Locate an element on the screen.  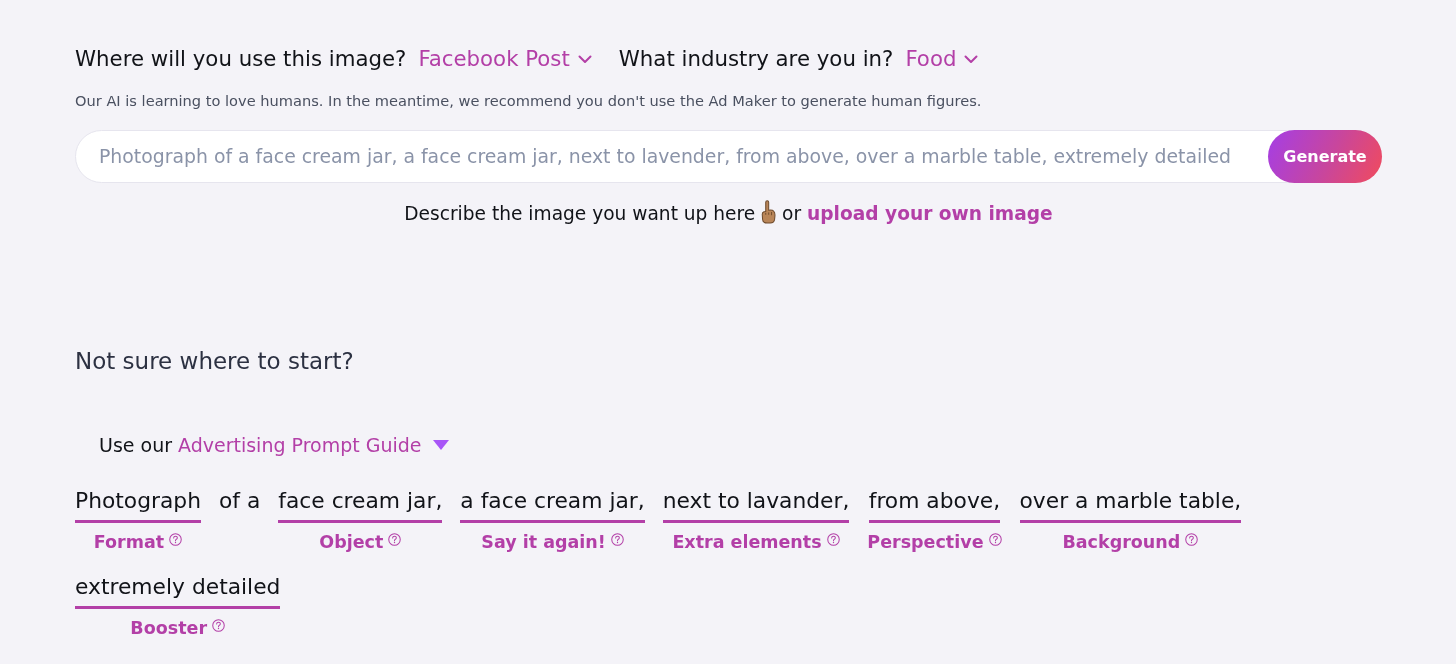
segment-label: Perspective is located at coordinates (925, 542).